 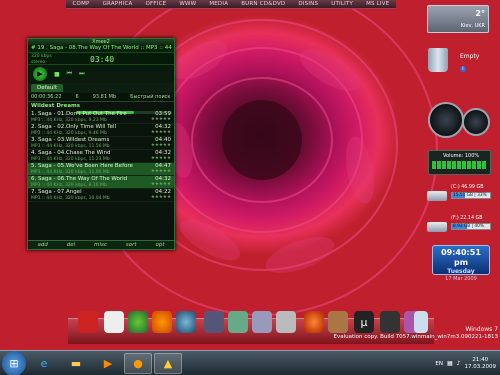 I want to click on clock-gadget: 09:40:51 pm Tuesday 17 Mar 2009, so click(x=461, y=263).